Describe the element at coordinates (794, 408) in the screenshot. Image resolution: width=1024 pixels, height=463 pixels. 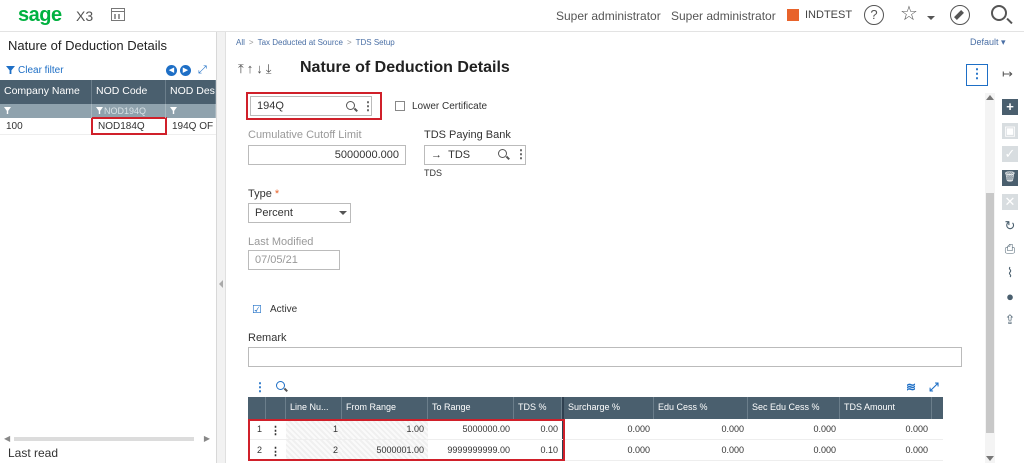
I see `column-header: Sec Edu Cess %` at that location.